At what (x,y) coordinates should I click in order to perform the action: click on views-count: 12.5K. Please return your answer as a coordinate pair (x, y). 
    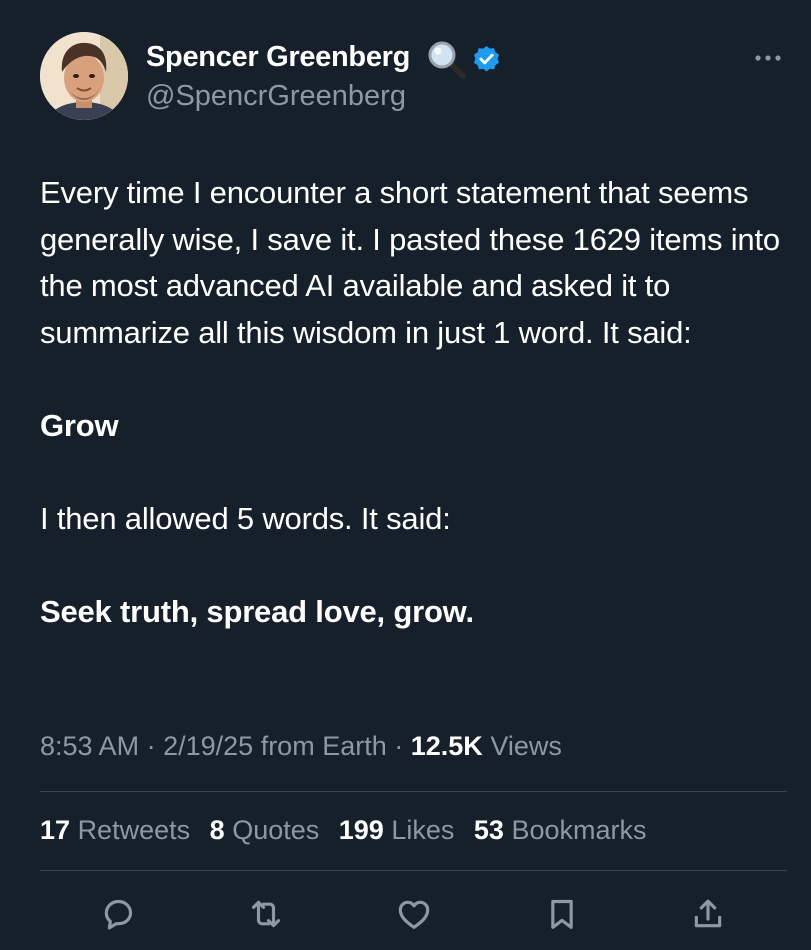
    Looking at the image, I should click on (446, 746).